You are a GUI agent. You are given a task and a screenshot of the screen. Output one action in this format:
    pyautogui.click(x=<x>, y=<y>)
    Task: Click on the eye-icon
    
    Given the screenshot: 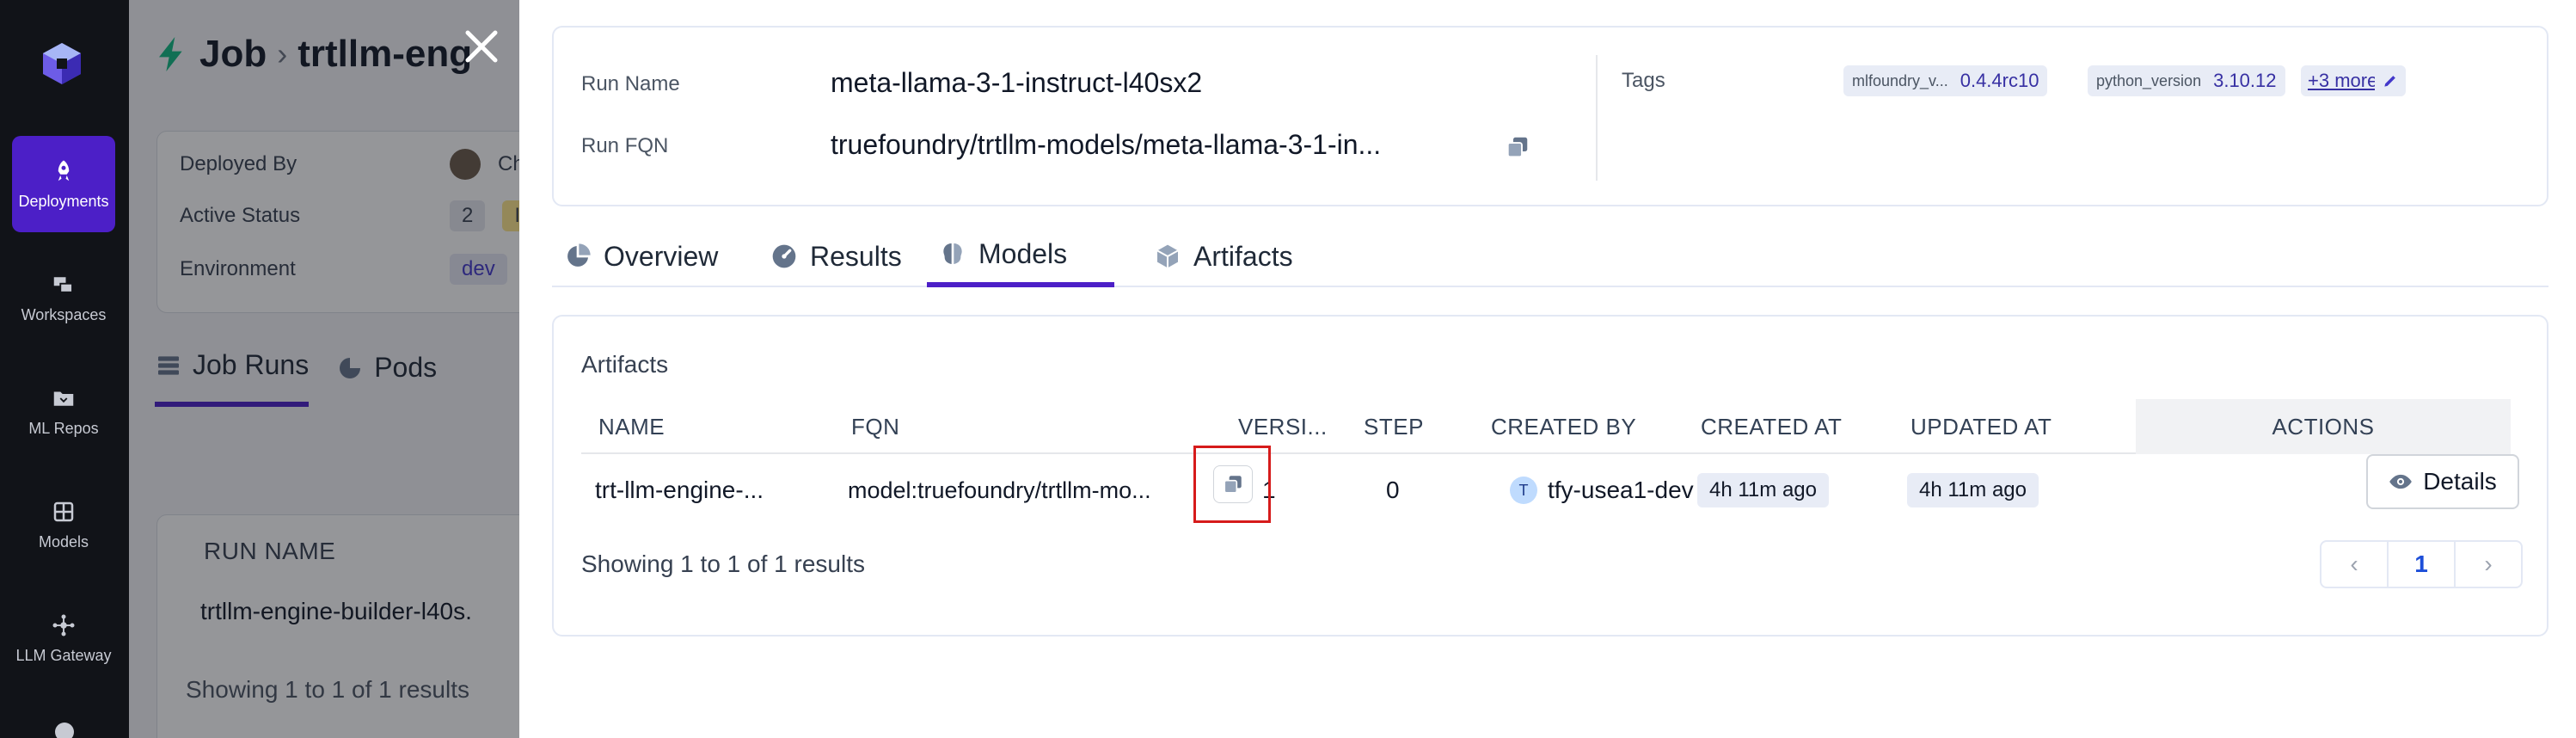 What is the action you would take?
    pyautogui.click(x=2401, y=481)
    